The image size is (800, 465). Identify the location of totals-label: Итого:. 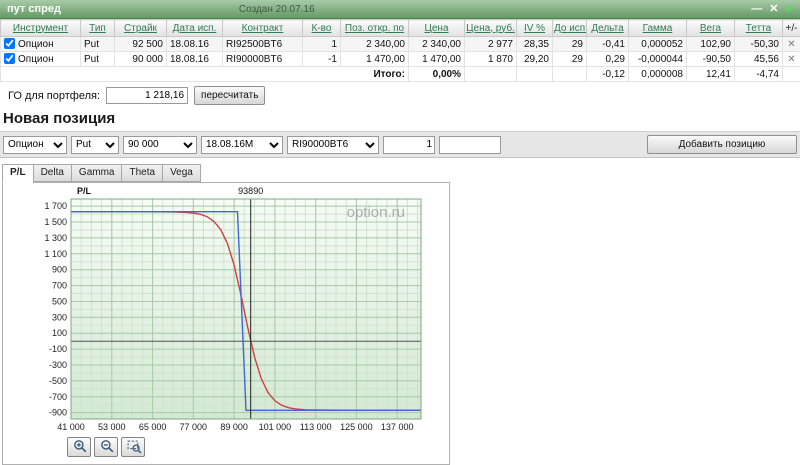
(205, 74).